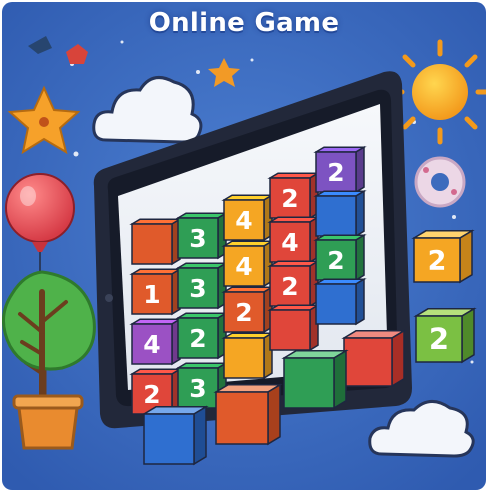  What do you see at coordinates (244, 23) in the screenshot?
I see `page-title: Online Game` at bounding box center [244, 23].